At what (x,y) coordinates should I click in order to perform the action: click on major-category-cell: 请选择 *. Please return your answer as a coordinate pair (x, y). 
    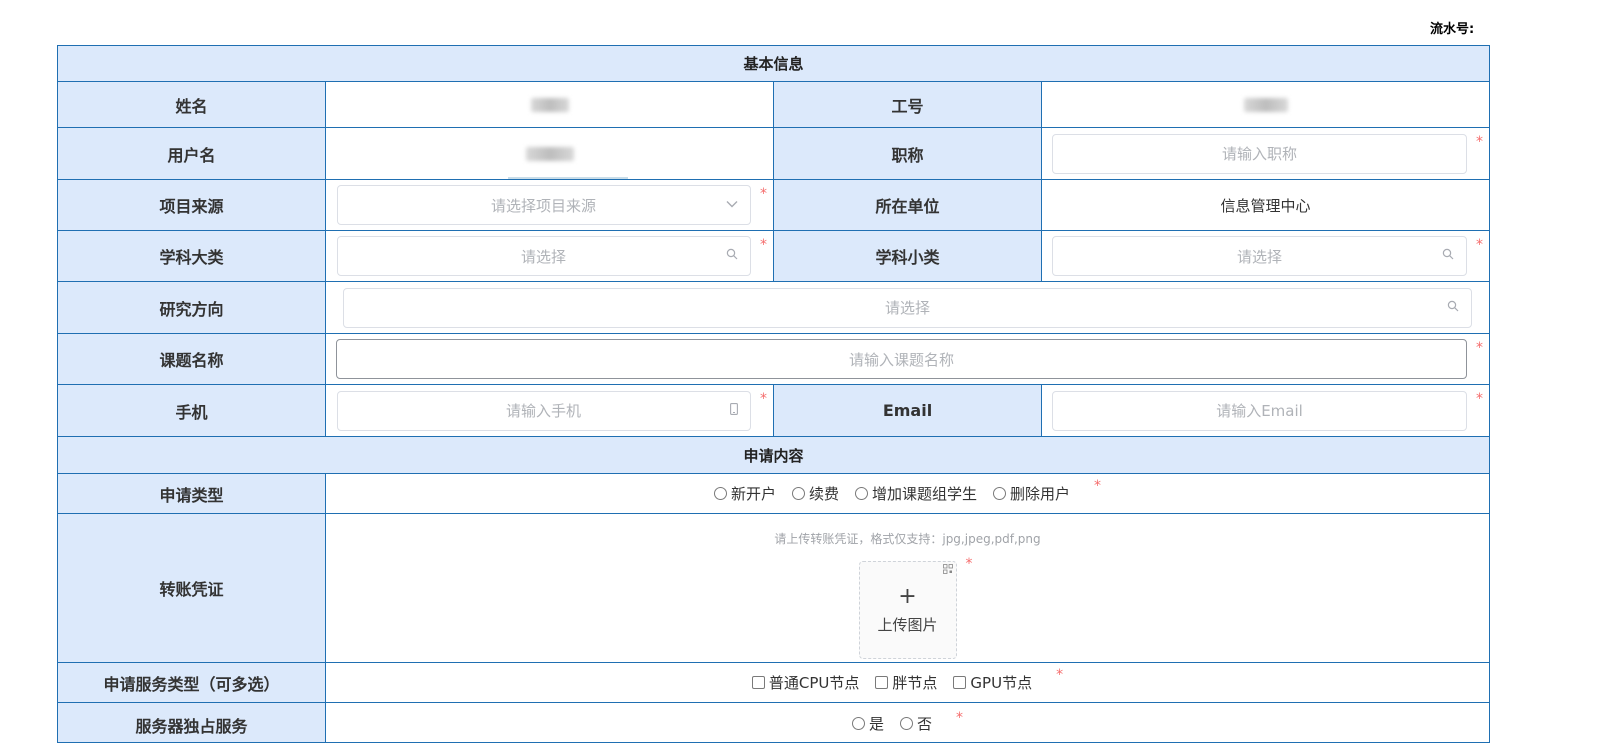
    Looking at the image, I should click on (550, 256).